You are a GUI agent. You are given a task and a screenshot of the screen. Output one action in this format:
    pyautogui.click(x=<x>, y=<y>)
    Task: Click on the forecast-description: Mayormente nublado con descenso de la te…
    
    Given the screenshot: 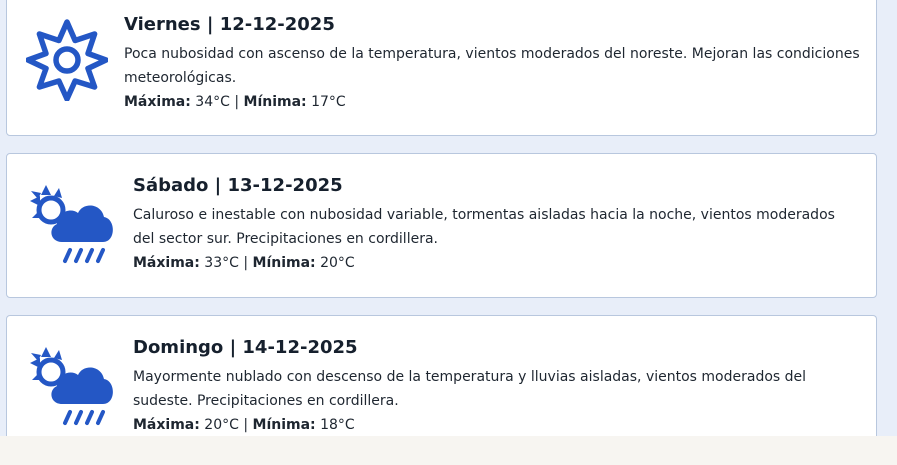 What is the action you would take?
    pyautogui.click(x=470, y=389)
    